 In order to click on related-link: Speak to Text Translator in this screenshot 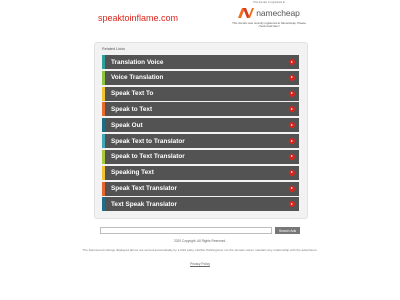, I will do `click(200, 156)`.